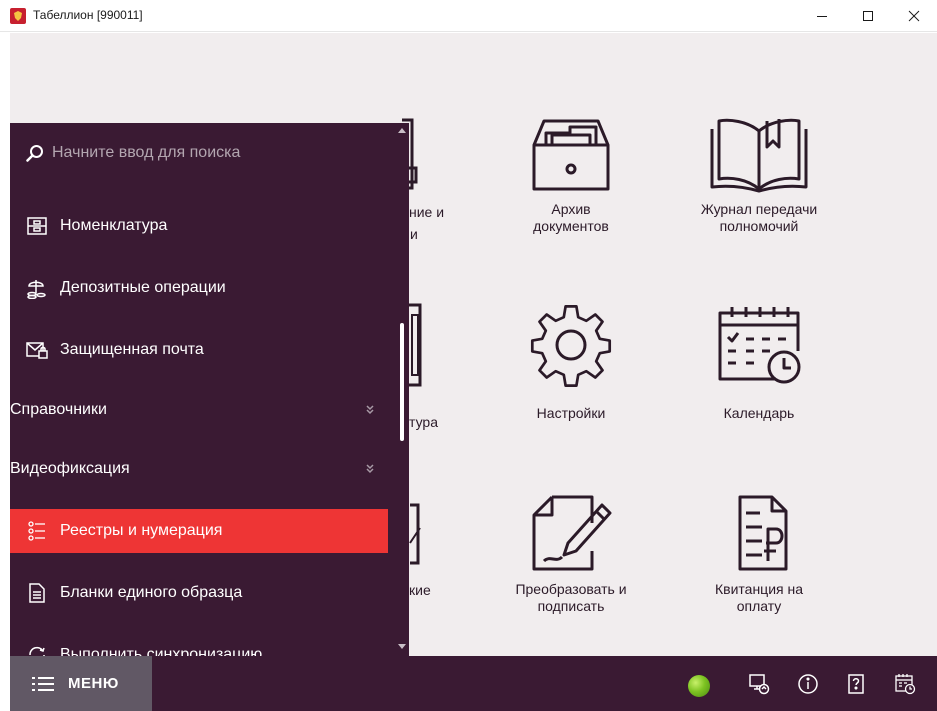  Describe the element at coordinates (473, 683) in the screenshot. I see `bottom-bar: МЕНЮ` at that location.